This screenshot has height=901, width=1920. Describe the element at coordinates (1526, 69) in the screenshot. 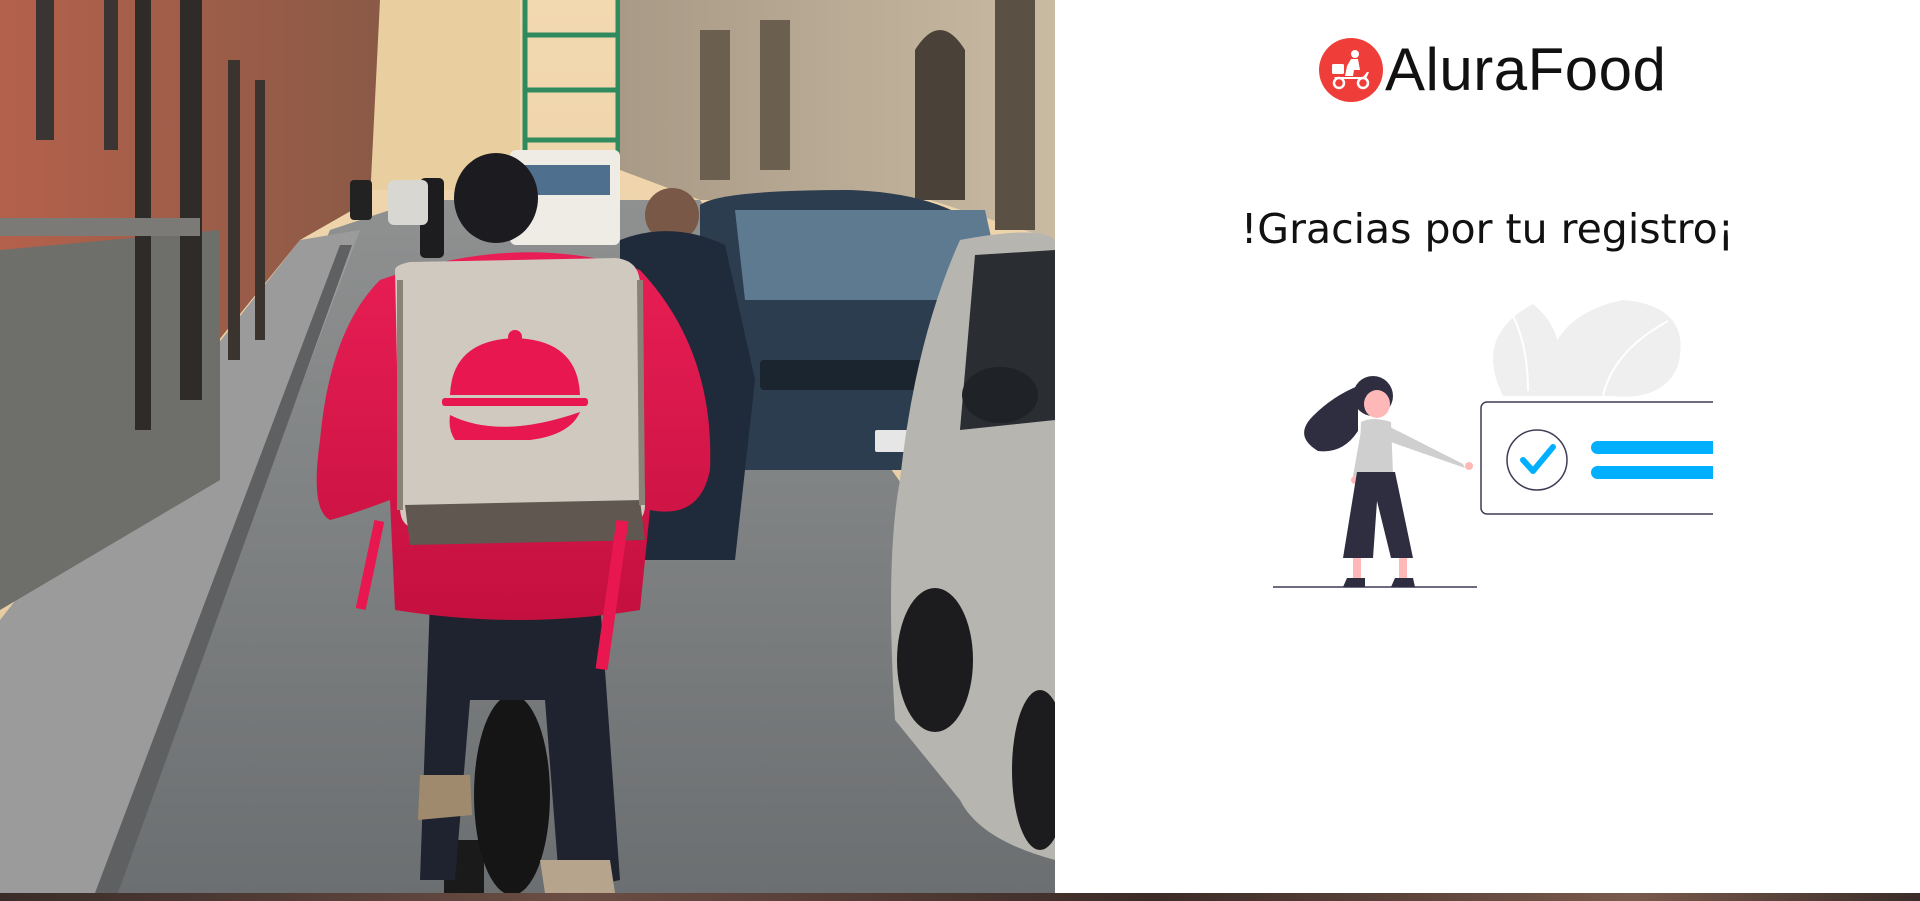

I see `brand-name: AluraFood` at that location.